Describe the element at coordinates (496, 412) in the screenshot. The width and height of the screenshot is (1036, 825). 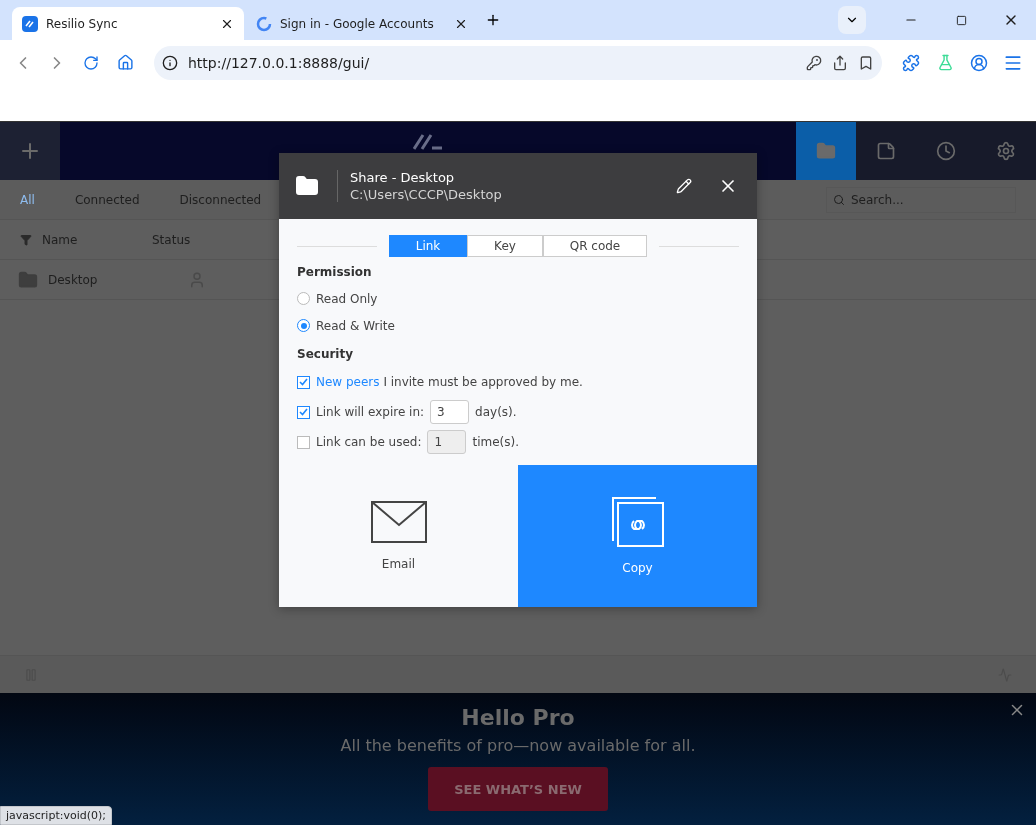
I see `unit-label: day(s).` at that location.